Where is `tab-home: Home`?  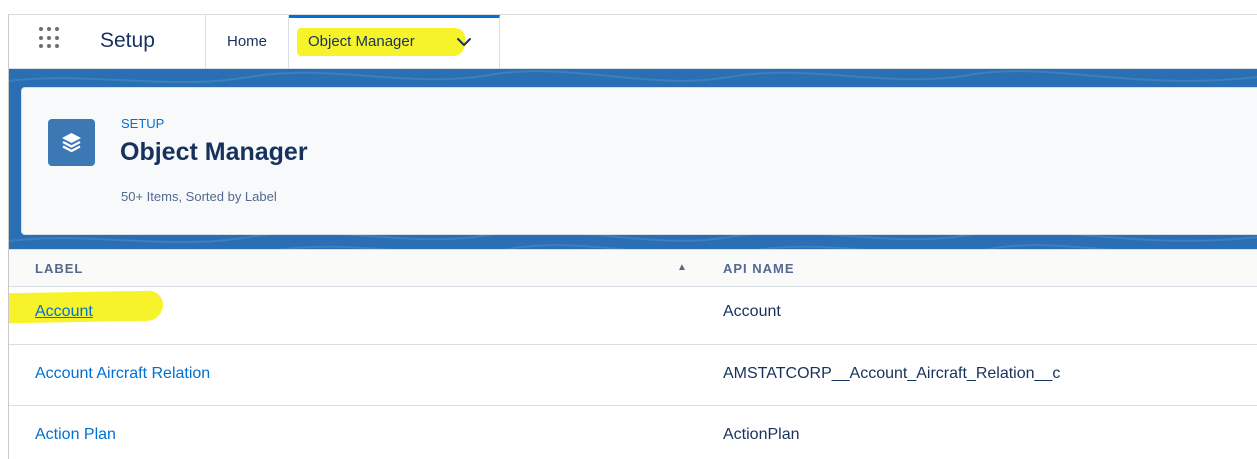 tab-home: Home is located at coordinates (247, 41).